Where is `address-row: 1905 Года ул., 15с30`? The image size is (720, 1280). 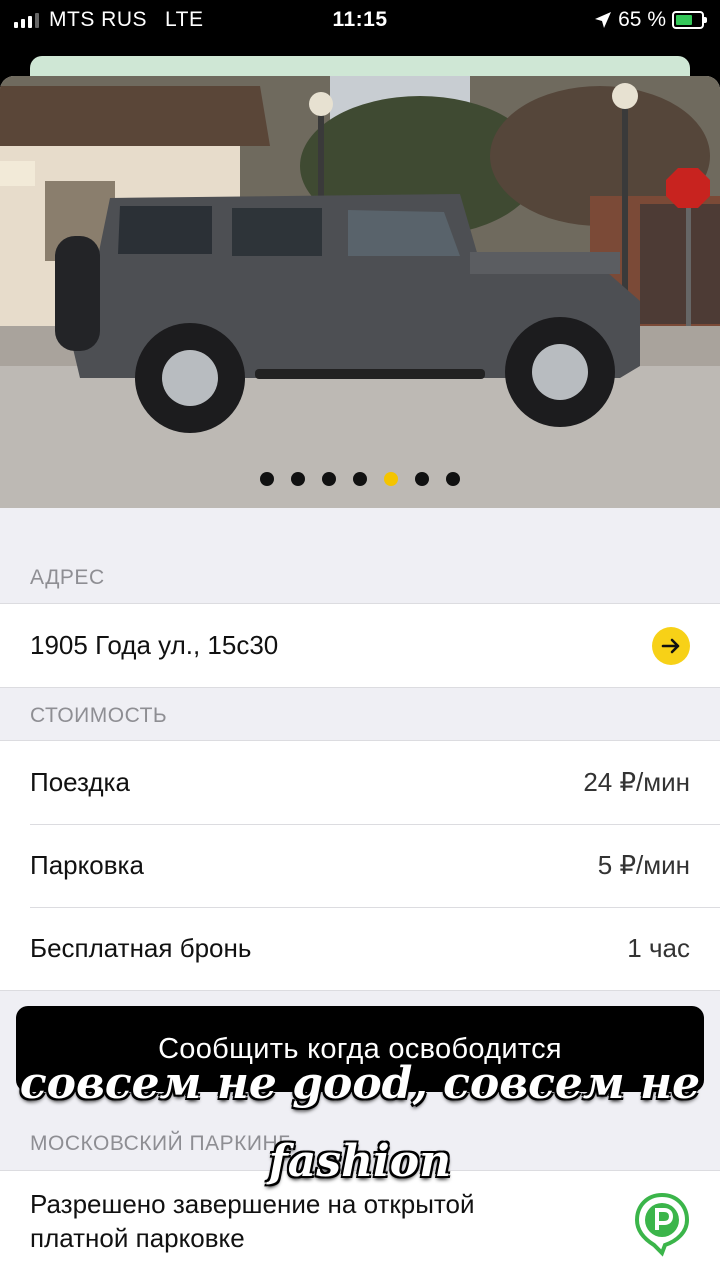
address-row: 1905 Года ул., 15с30 is located at coordinates (360, 645).